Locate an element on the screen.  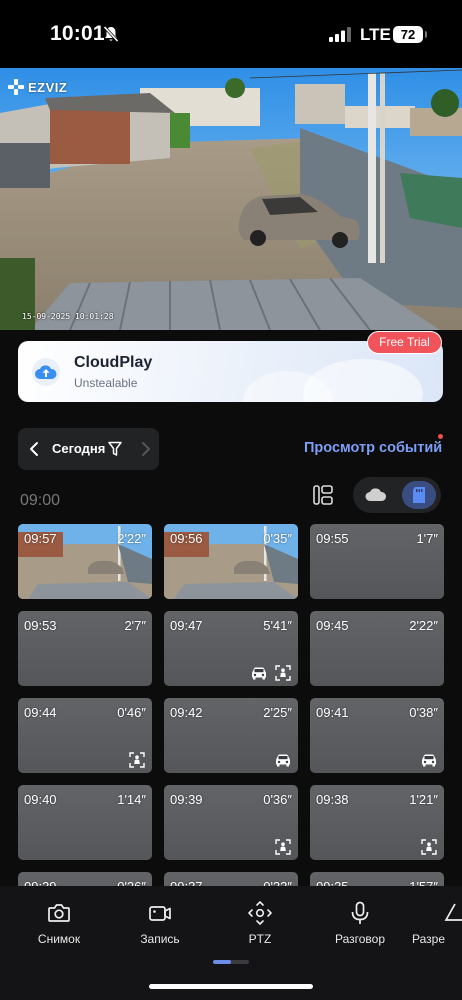
clip-duration: 1'7″ is located at coordinates (427, 538).